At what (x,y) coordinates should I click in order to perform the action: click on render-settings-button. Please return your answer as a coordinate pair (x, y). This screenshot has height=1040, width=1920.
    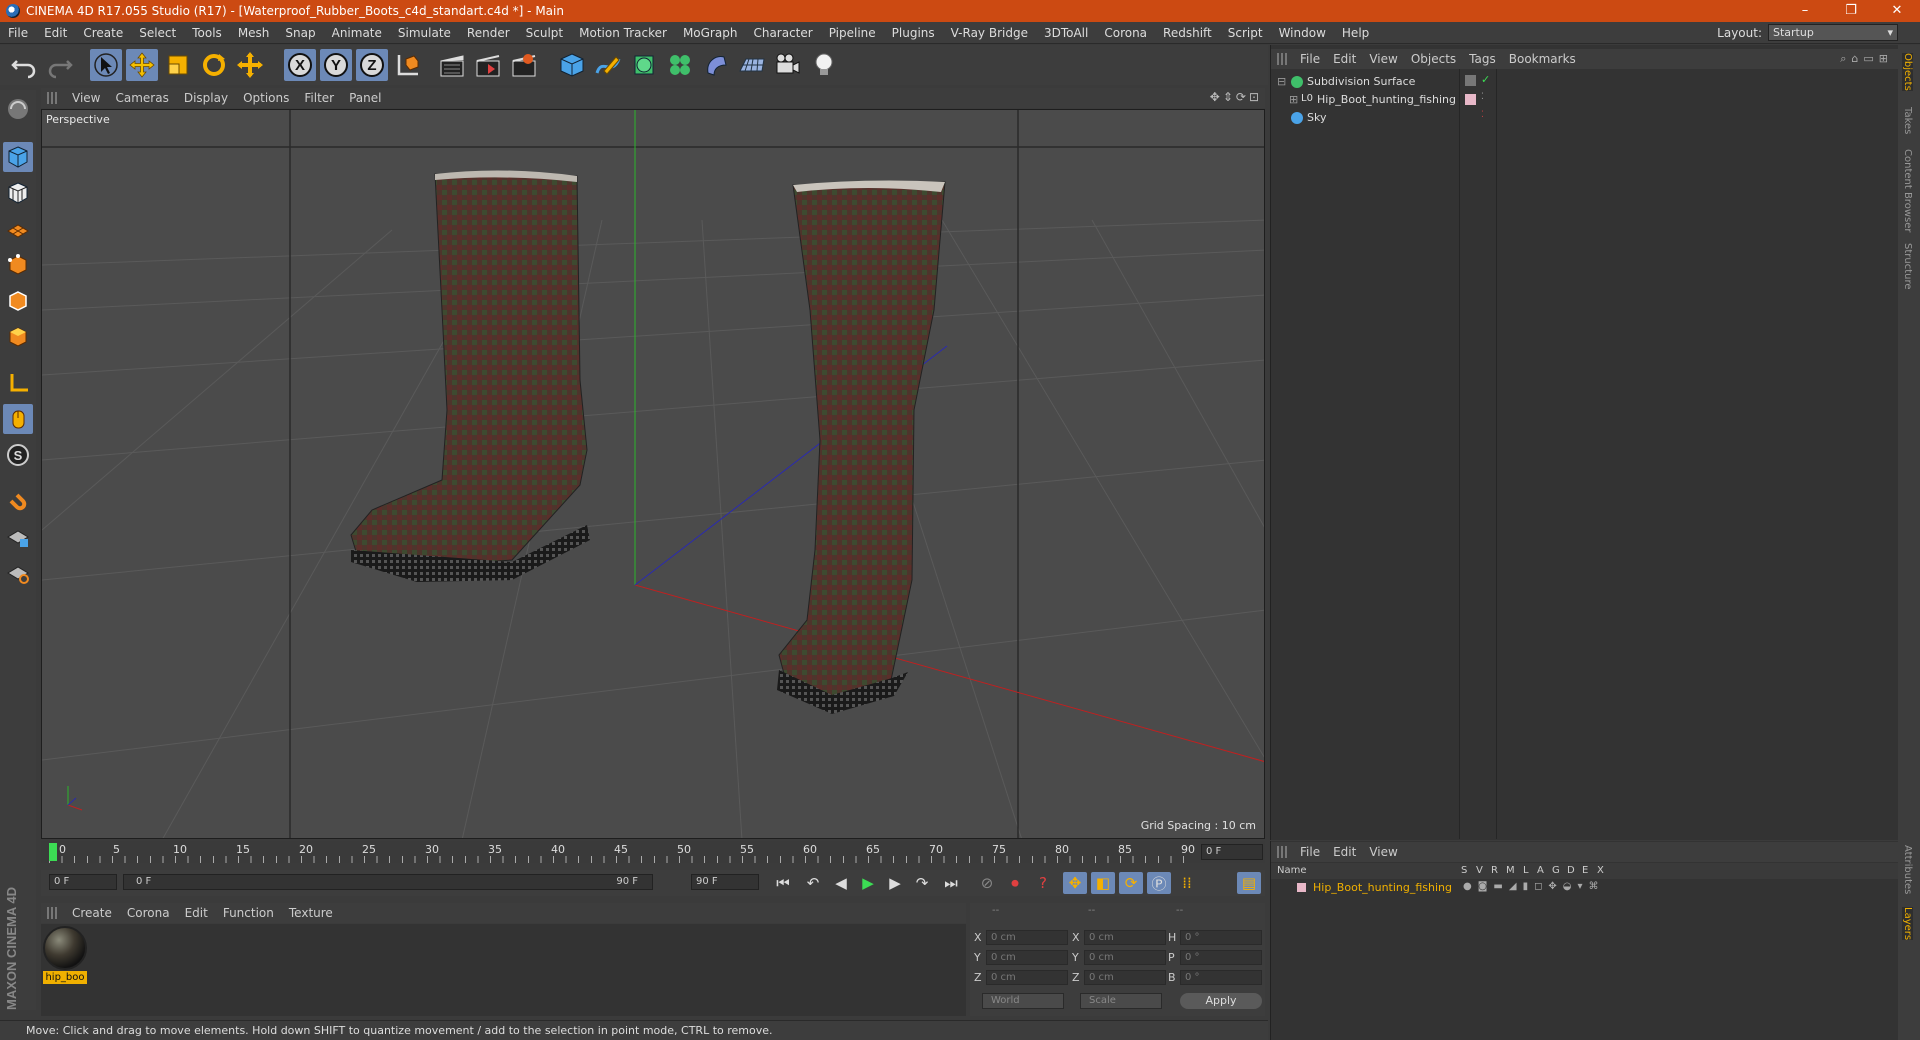
    Looking at the image, I should click on (524, 65).